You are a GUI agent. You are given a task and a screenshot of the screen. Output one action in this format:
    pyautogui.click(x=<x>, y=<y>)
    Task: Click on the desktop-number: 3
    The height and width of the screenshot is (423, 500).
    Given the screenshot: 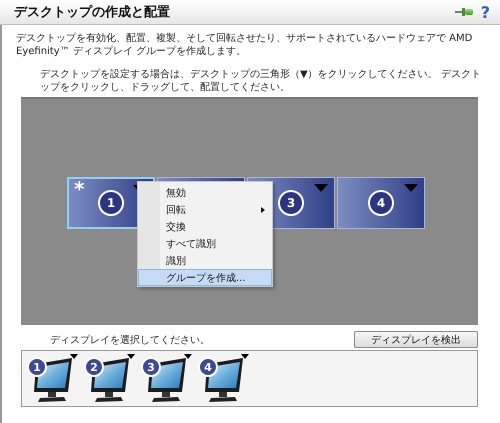 What is the action you would take?
    pyautogui.click(x=291, y=203)
    